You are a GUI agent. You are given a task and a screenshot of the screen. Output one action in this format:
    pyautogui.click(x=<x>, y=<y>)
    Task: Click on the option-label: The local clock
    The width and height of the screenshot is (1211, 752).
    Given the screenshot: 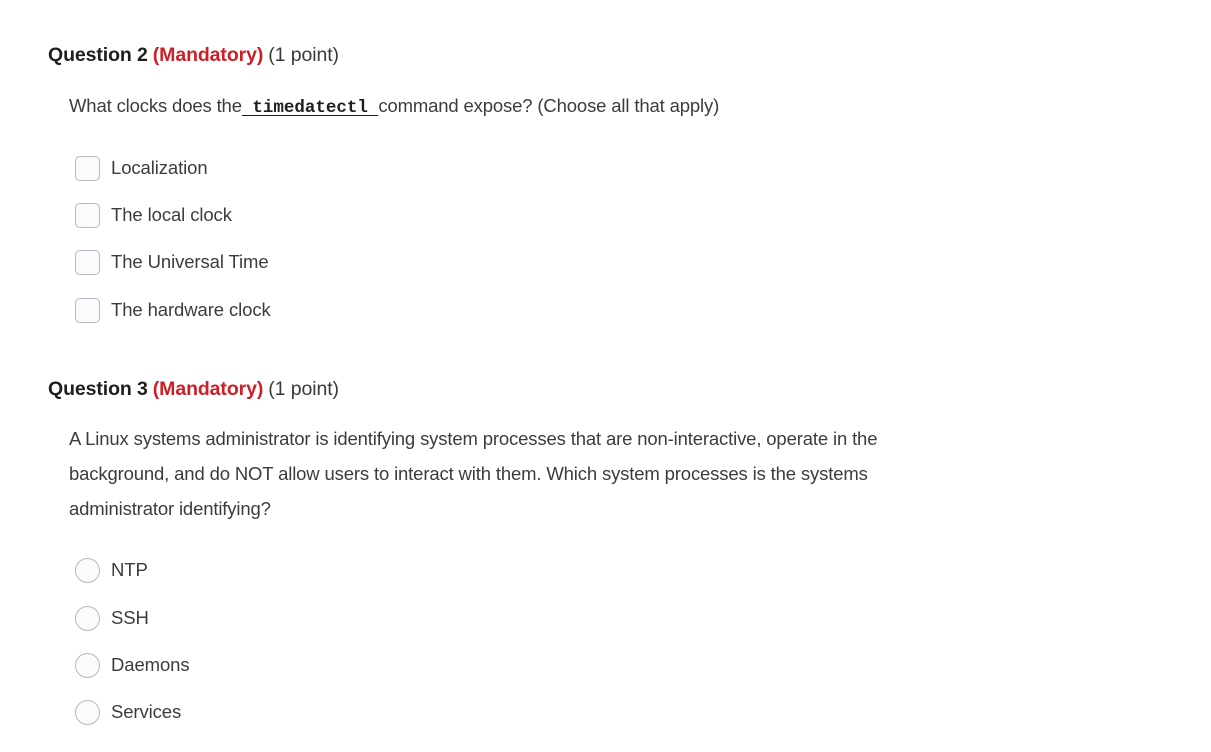 What is the action you would take?
    pyautogui.click(x=171, y=214)
    